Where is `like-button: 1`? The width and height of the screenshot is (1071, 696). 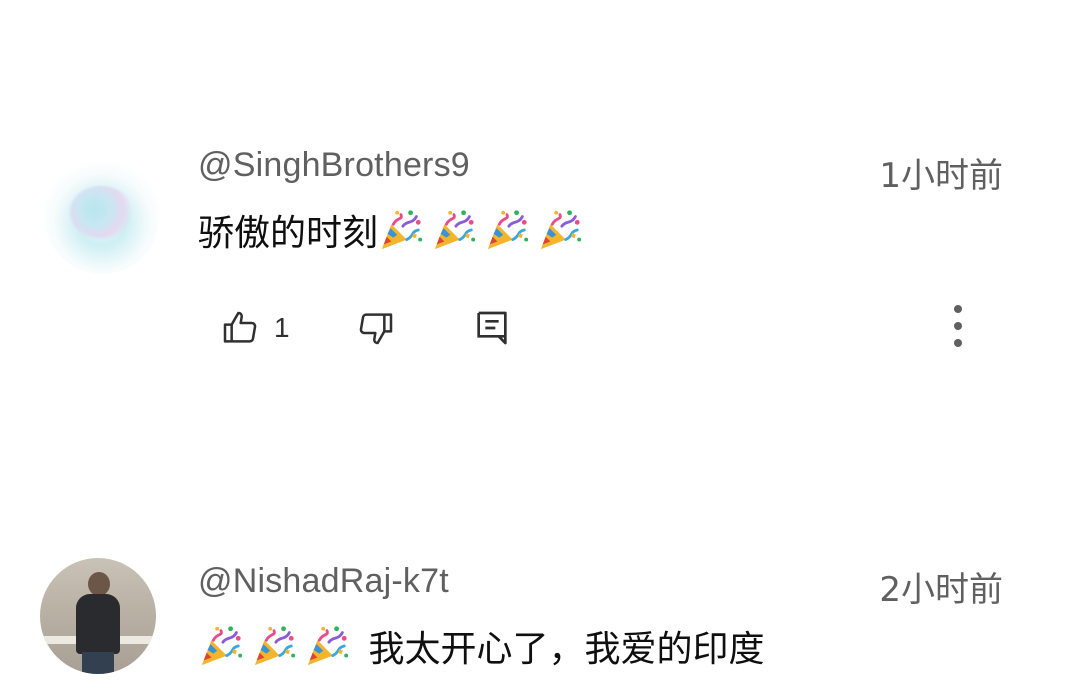 like-button: 1 is located at coordinates (255, 328).